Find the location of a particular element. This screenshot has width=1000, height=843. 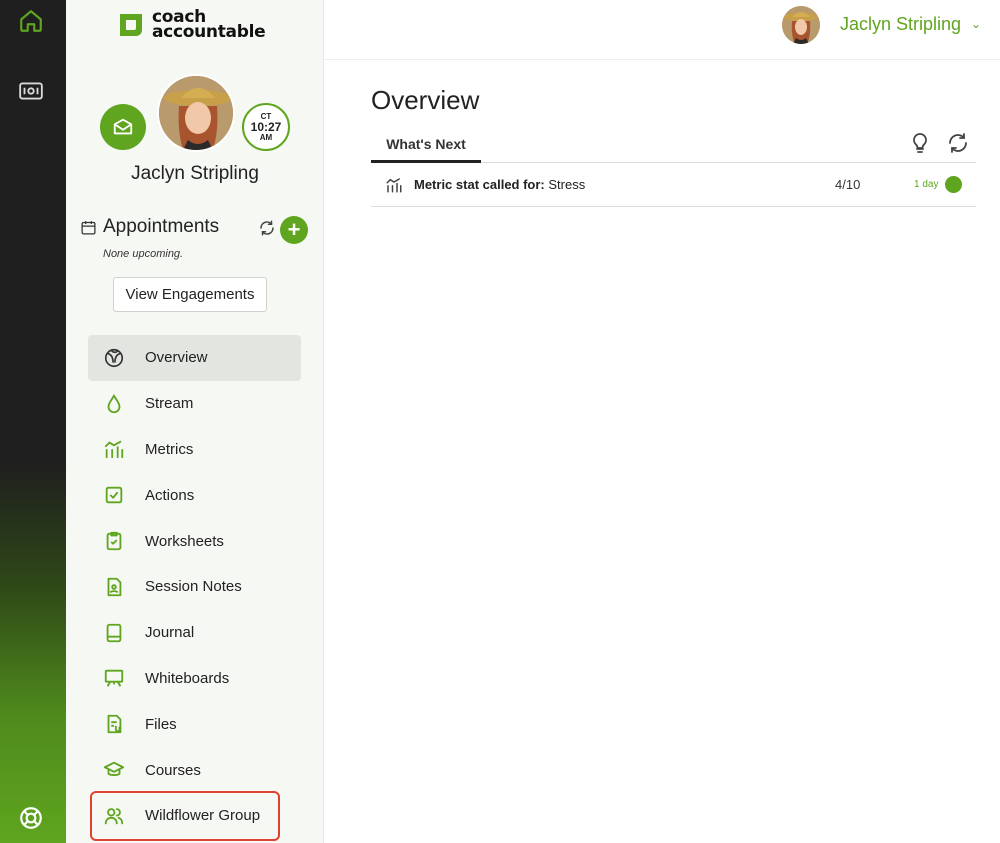

files-icon is located at coordinates (114, 724).